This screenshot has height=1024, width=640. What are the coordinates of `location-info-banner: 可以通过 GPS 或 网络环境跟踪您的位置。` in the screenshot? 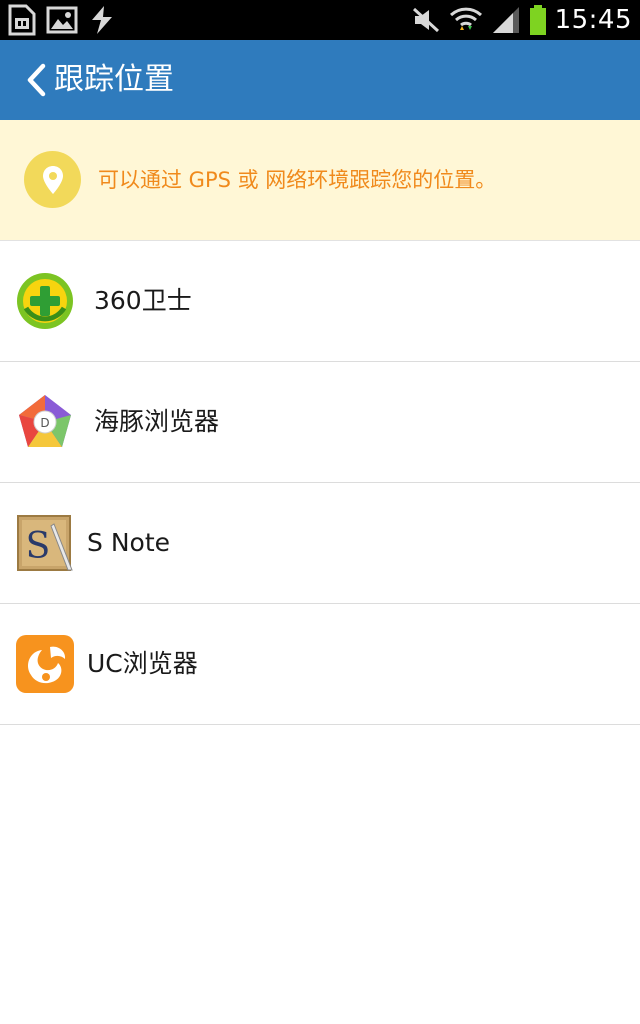 It's located at (320, 180).